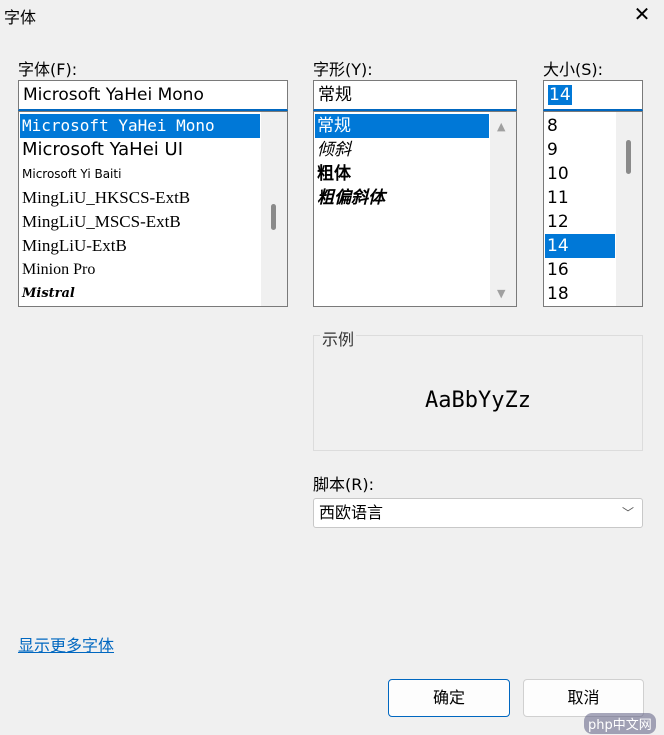  I want to click on size-input: 14, so click(593, 95).